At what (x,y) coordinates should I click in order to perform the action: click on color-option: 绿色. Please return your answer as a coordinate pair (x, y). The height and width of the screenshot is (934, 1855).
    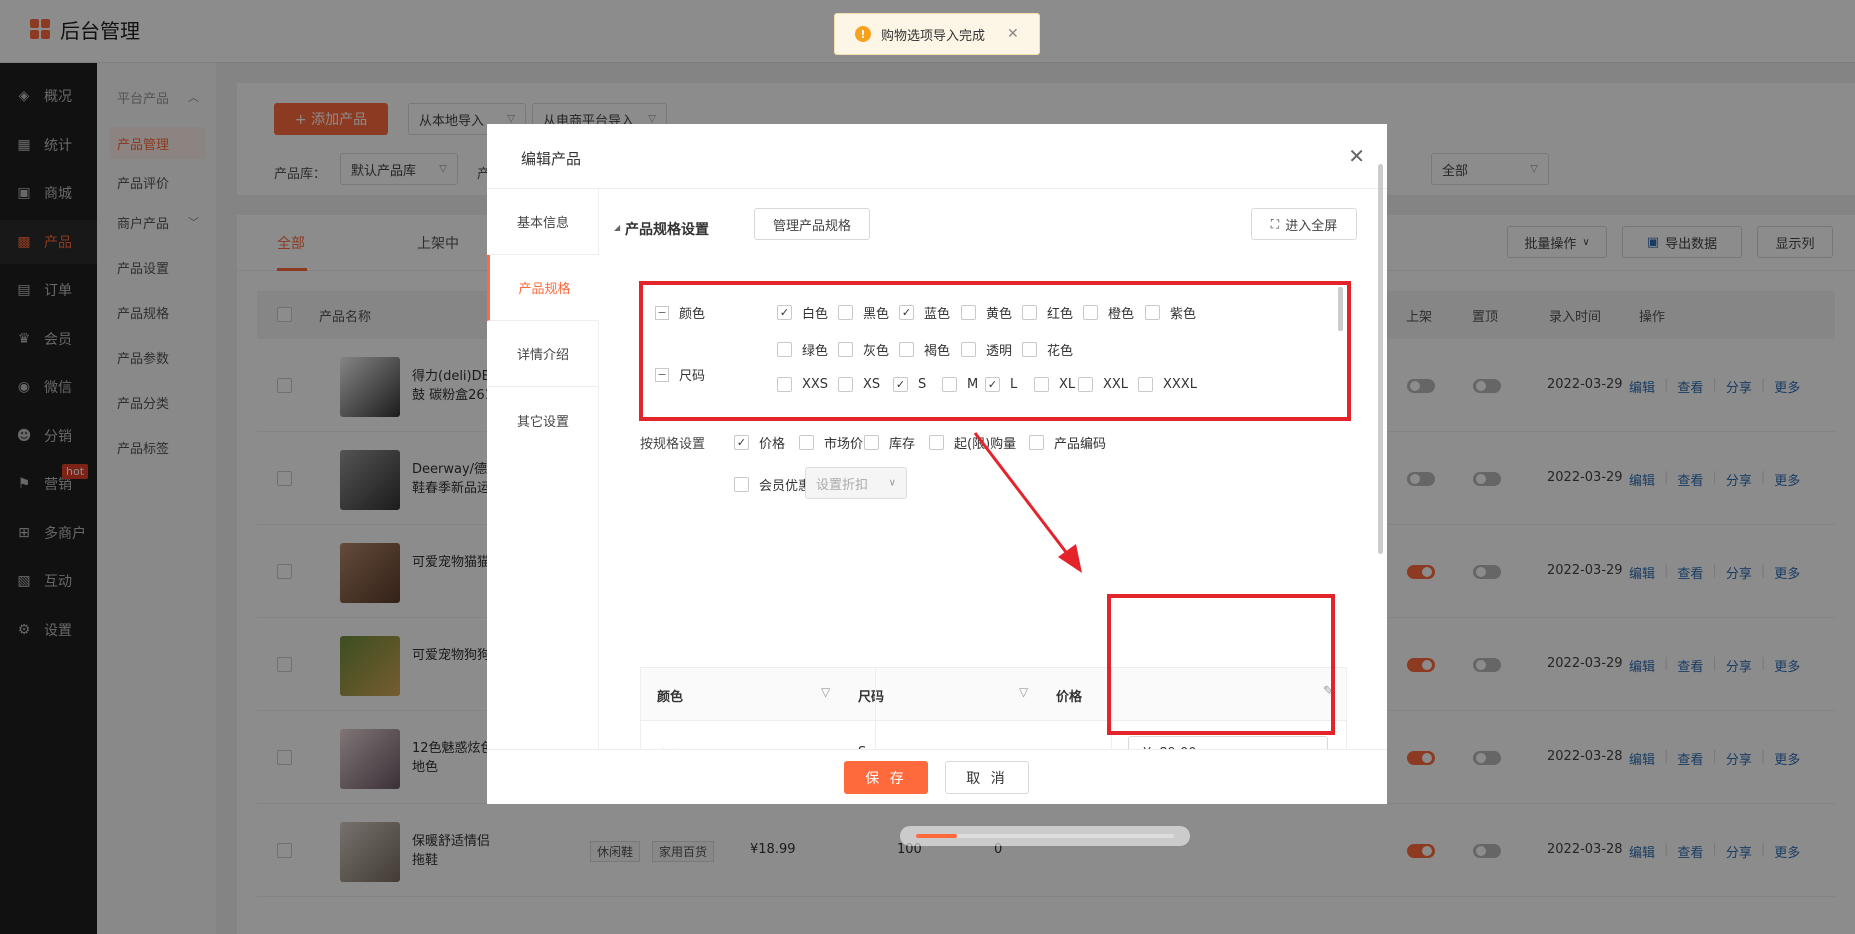
    Looking at the image, I should click on (802, 349).